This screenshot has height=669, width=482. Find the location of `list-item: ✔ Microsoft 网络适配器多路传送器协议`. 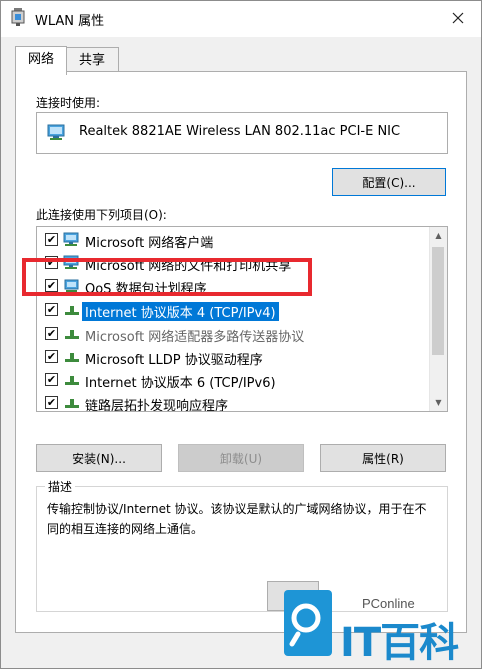

list-item: ✔ Microsoft 网络适配器多路传送器协议 is located at coordinates (233, 334).